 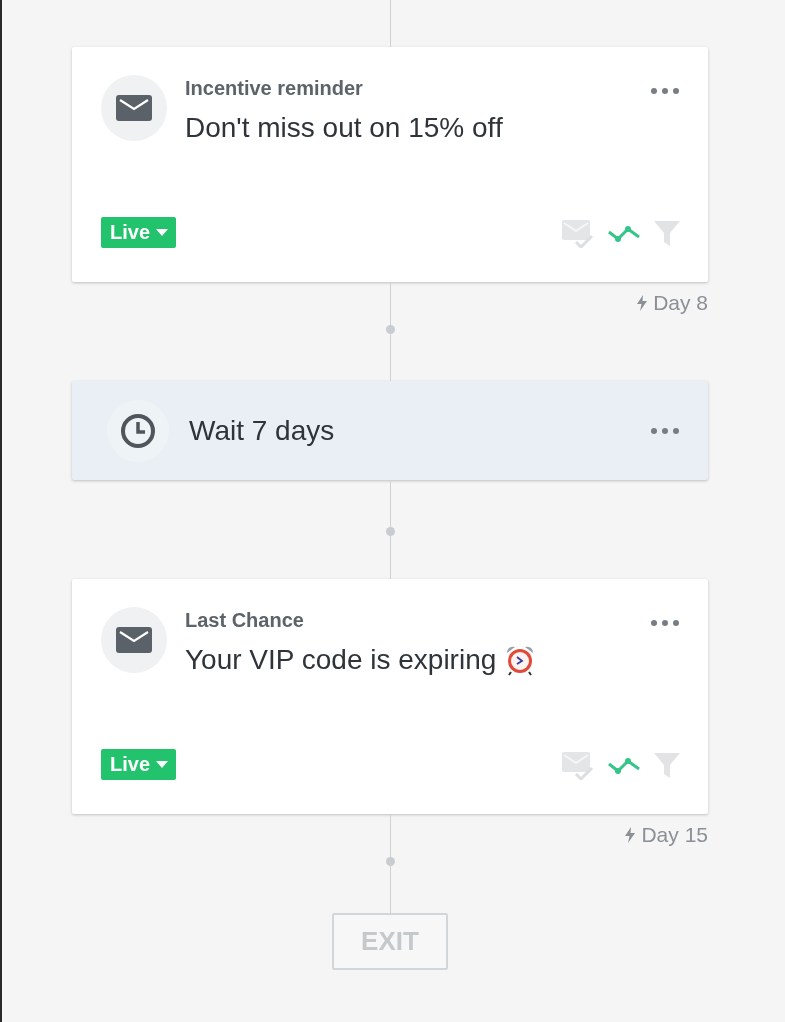 What do you see at coordinates (274, 88) in the screenshot?
I see `email-title: Incentive reminder` at bounding box center [274, 88].